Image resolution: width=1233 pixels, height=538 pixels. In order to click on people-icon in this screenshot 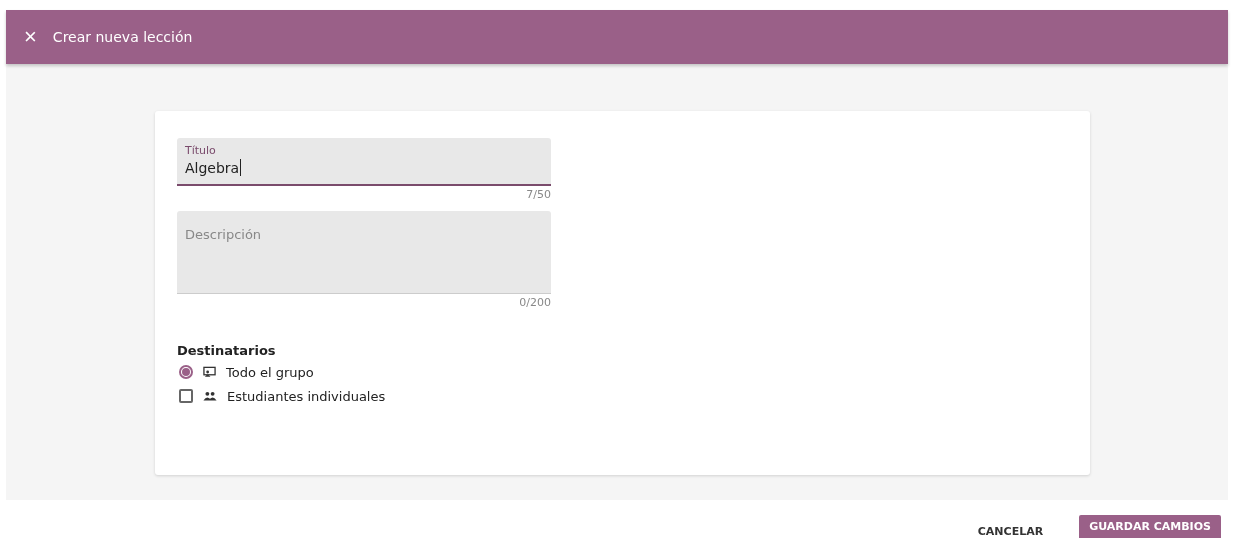, I will do `click(210, 396)`.